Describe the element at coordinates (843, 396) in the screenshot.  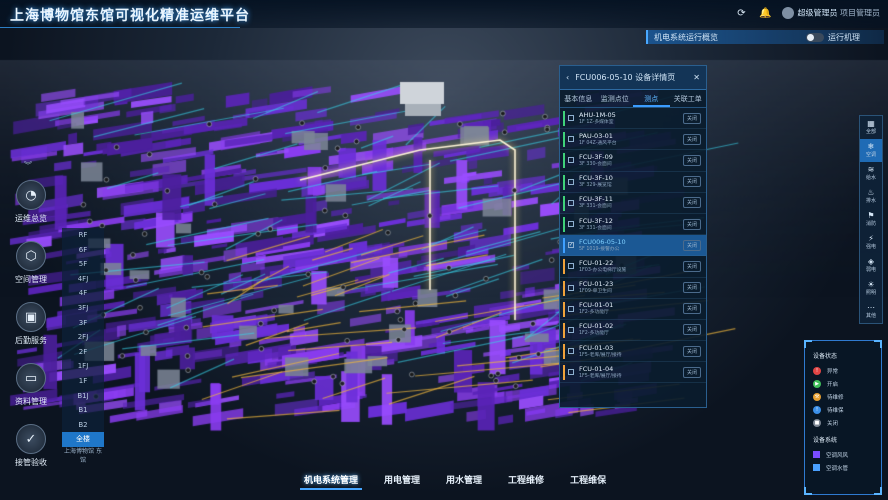
I see `legend-status-list: ! 异常 ▶ 开启 ⚒ 待维修! 待维保 ■ 关闭` at that location.